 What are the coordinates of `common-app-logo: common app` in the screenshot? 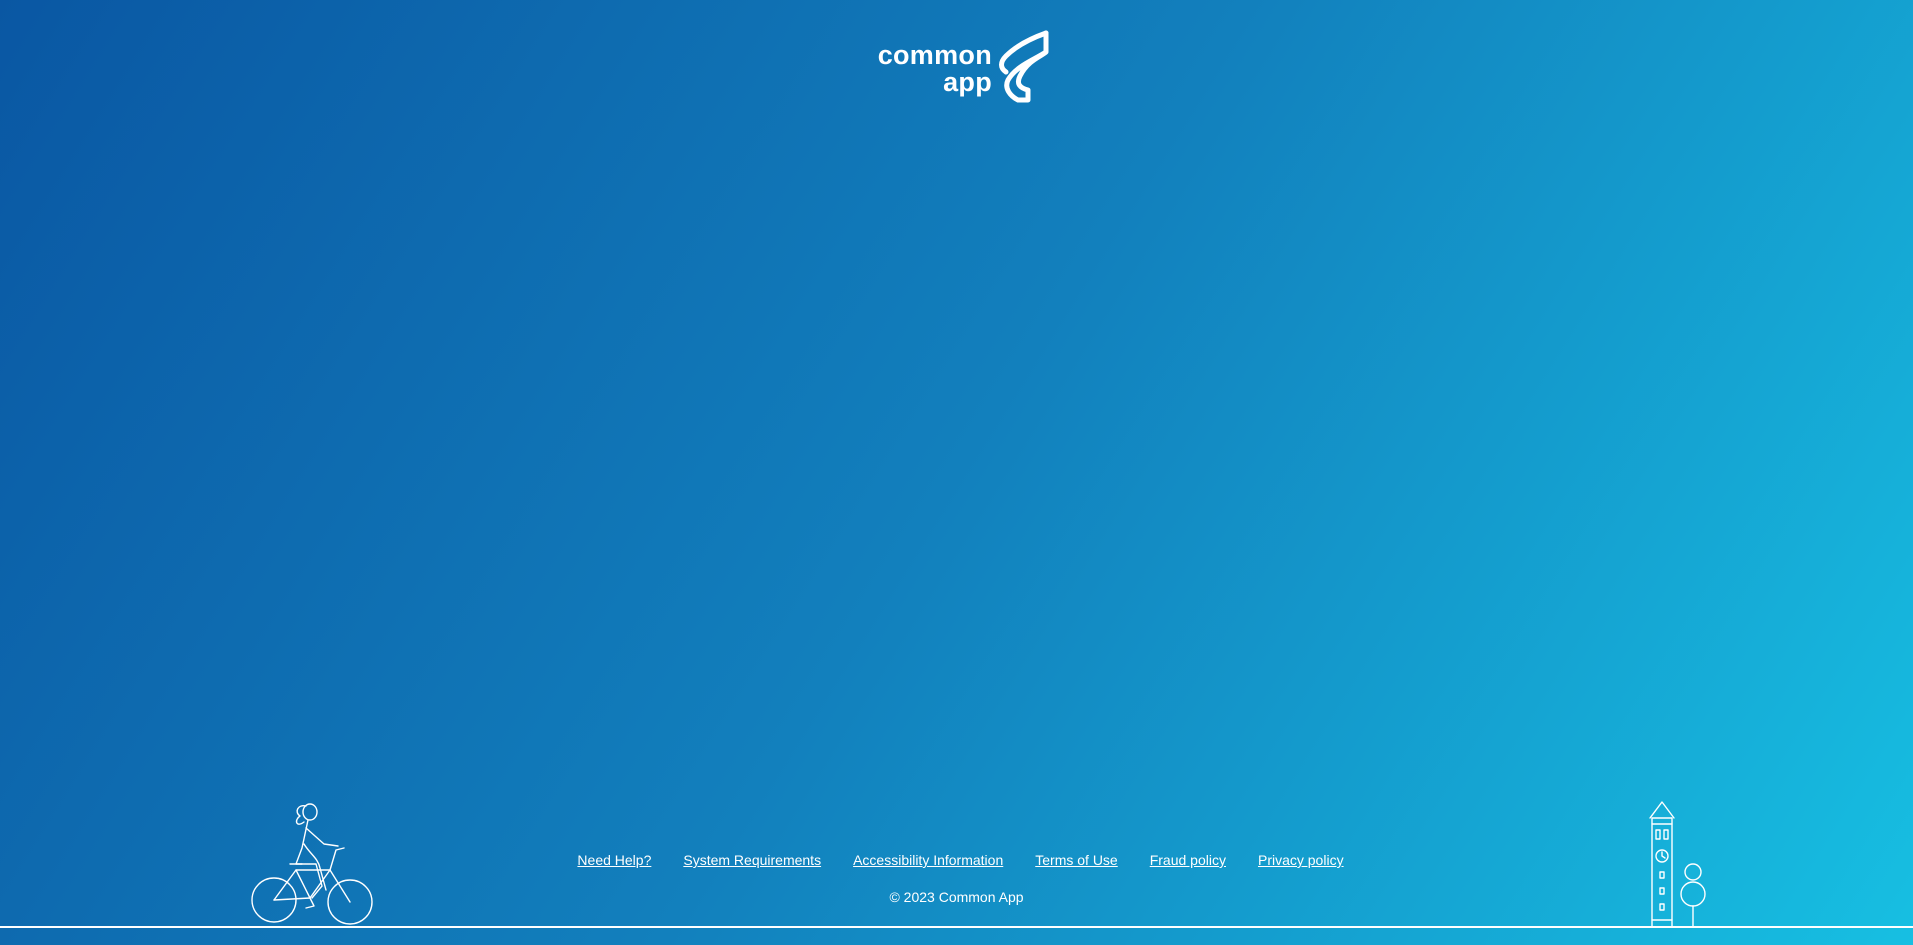 It's located at (960, 67).